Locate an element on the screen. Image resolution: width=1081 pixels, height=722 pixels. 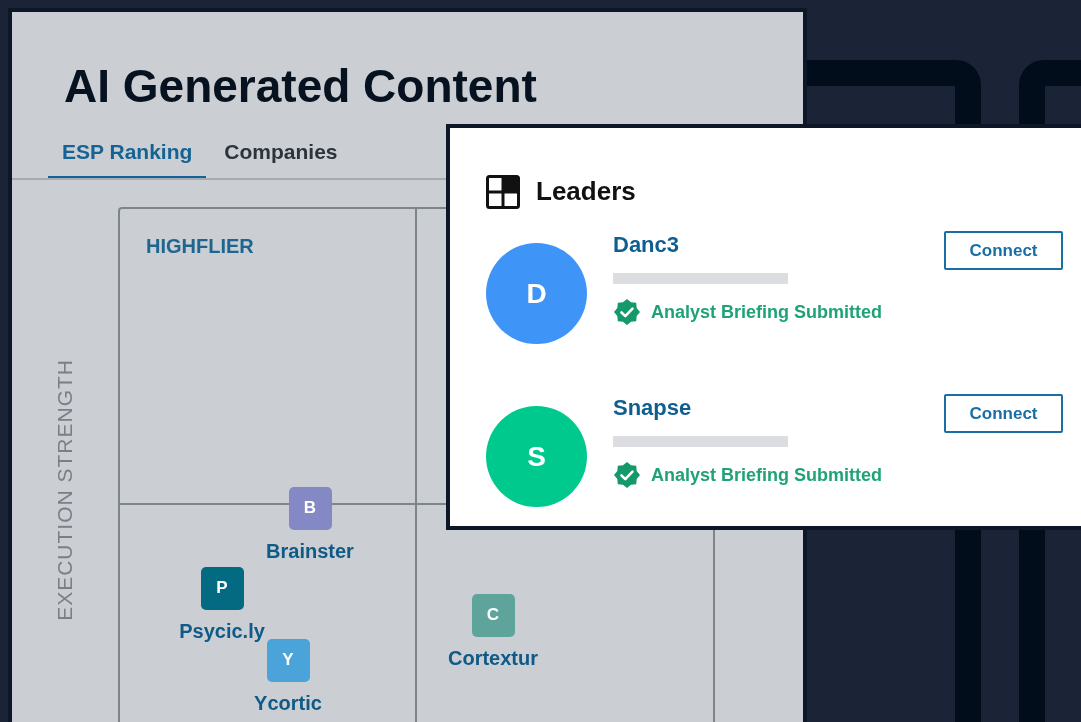
company-marker: B is located at coordinates (310, 508).